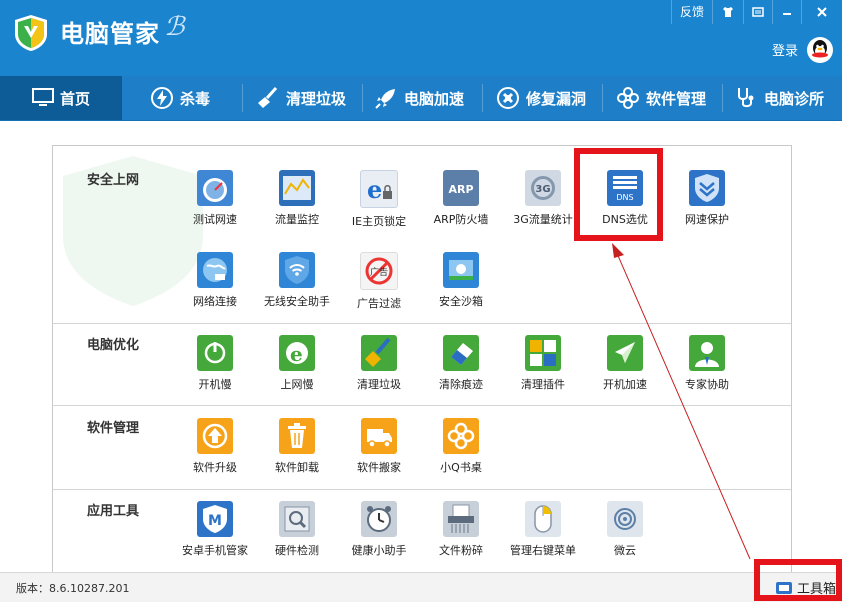 The image size is (842, 602). What do you see at coordinates (215, 188) in the screenshot?
I see `speedometer-icon` at bounding box center [215, 188].